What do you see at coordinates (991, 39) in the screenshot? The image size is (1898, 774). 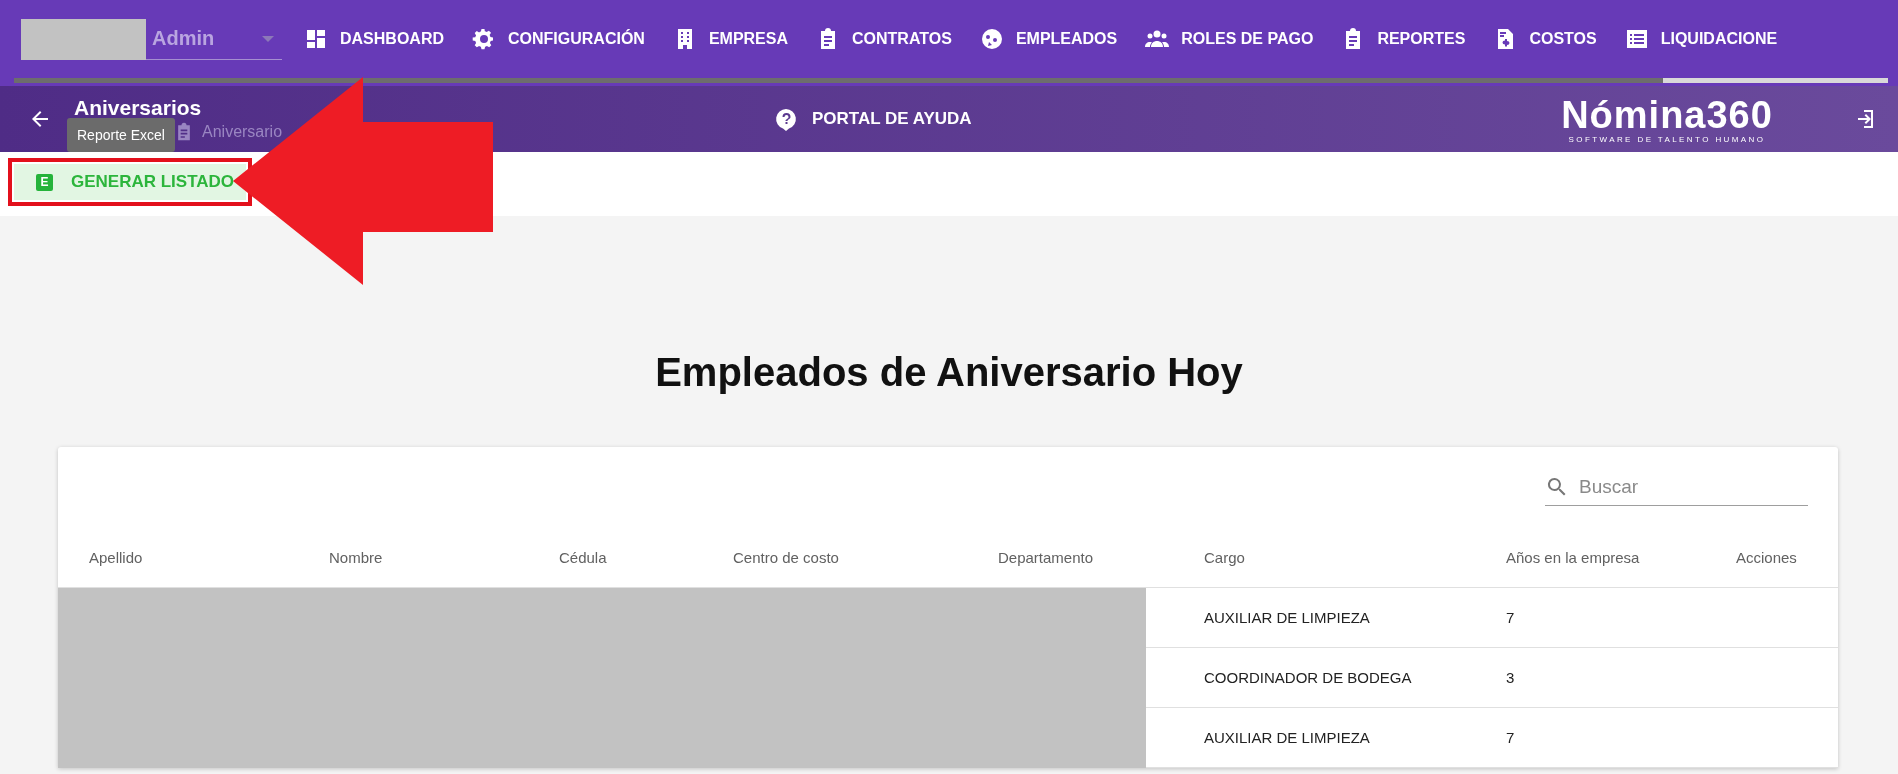 I see `face-icon` at bounding box center [991, 39].